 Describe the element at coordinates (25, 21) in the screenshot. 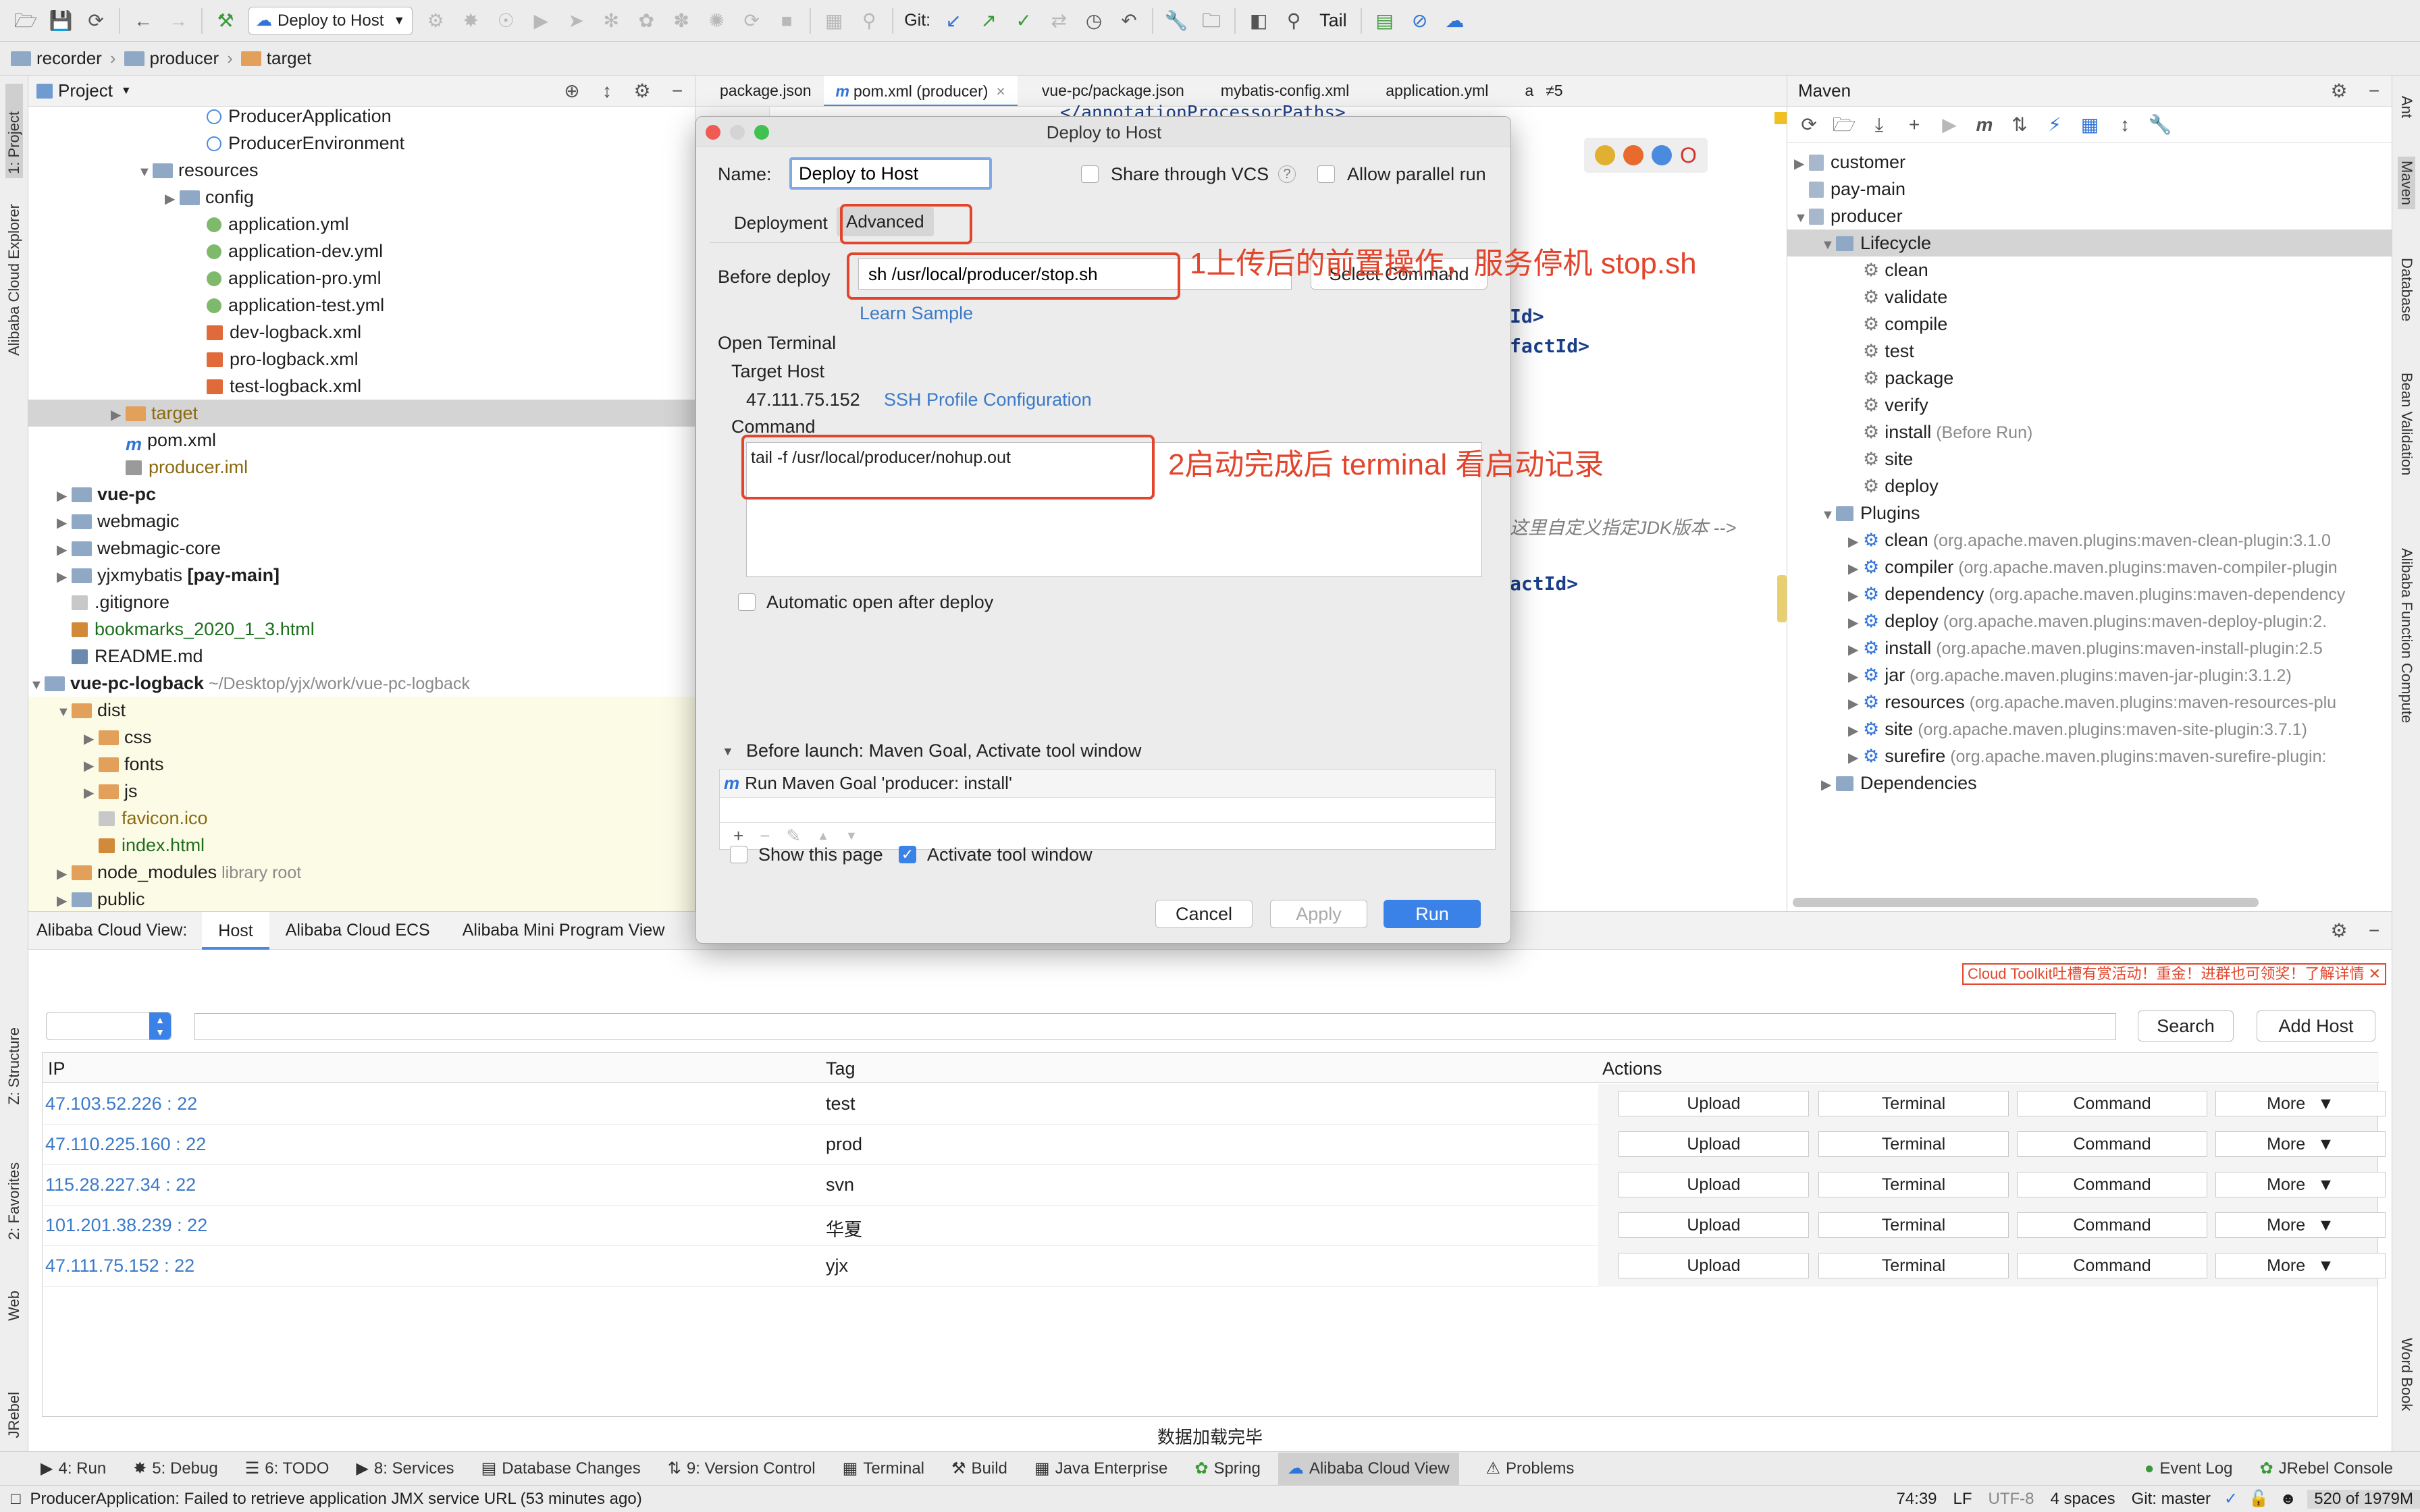

I see `open-folder-icon: 🗁` at that location.